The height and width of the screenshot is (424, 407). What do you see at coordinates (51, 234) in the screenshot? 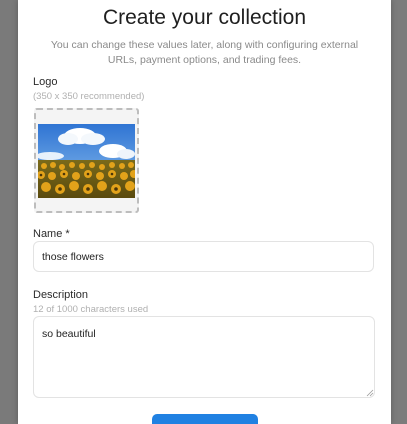
I see `name-label: Name *` at bounding box center [51, 234].